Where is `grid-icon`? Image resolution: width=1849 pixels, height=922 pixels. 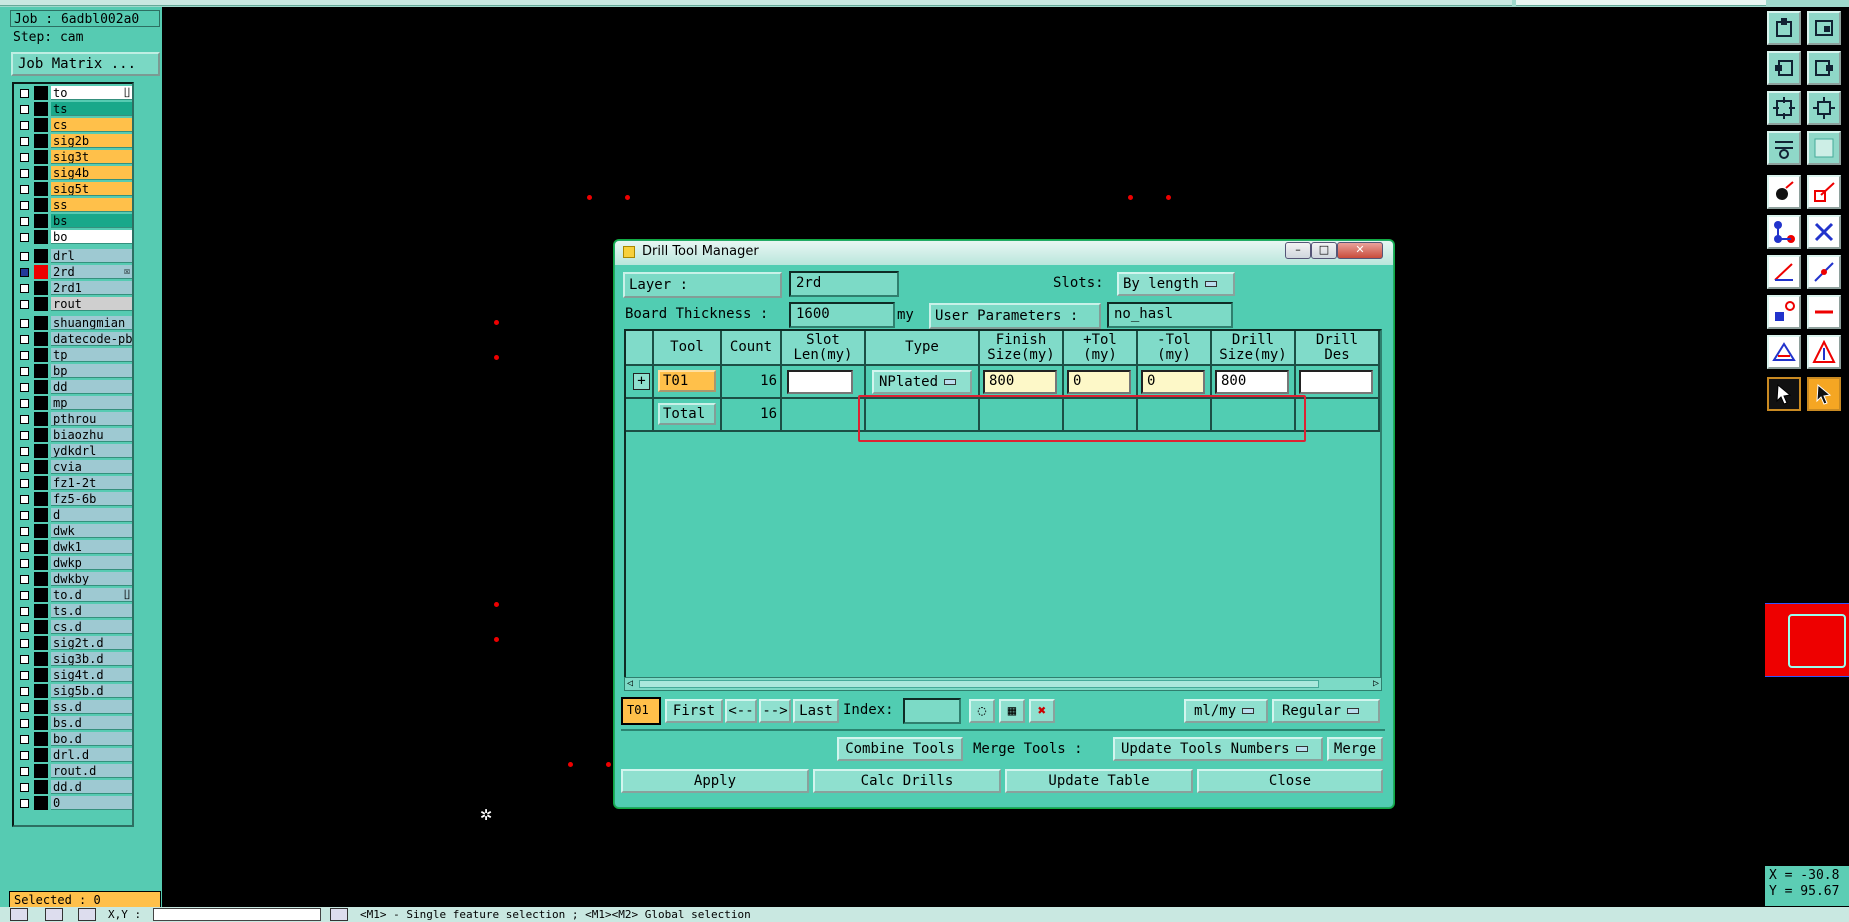 grid-icon is located at coordinates (1824, 148).